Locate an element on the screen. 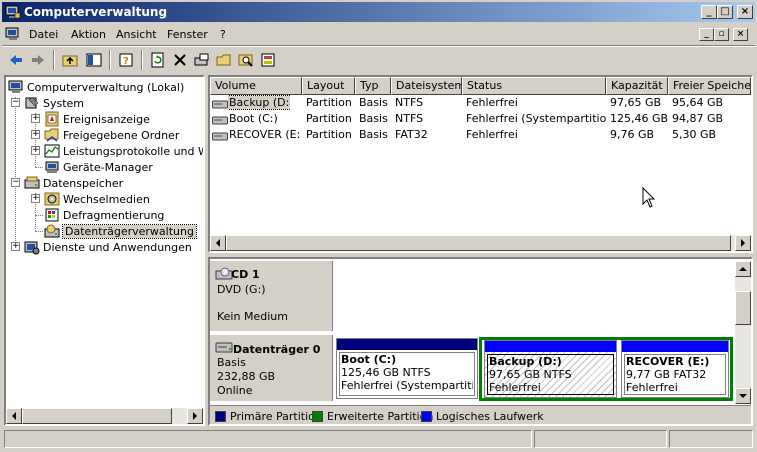 The height and width of the screenshot is (452, 757). maximize-button: □ is located at coordinates (725, 12).